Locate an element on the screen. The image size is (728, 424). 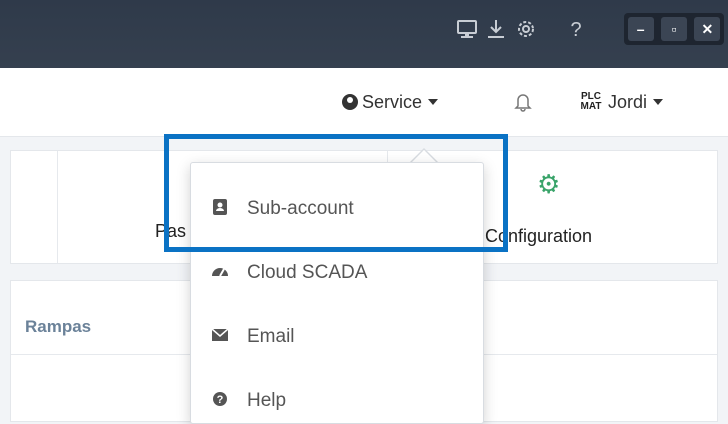
settings-icon is located at coordinates (526, 30).